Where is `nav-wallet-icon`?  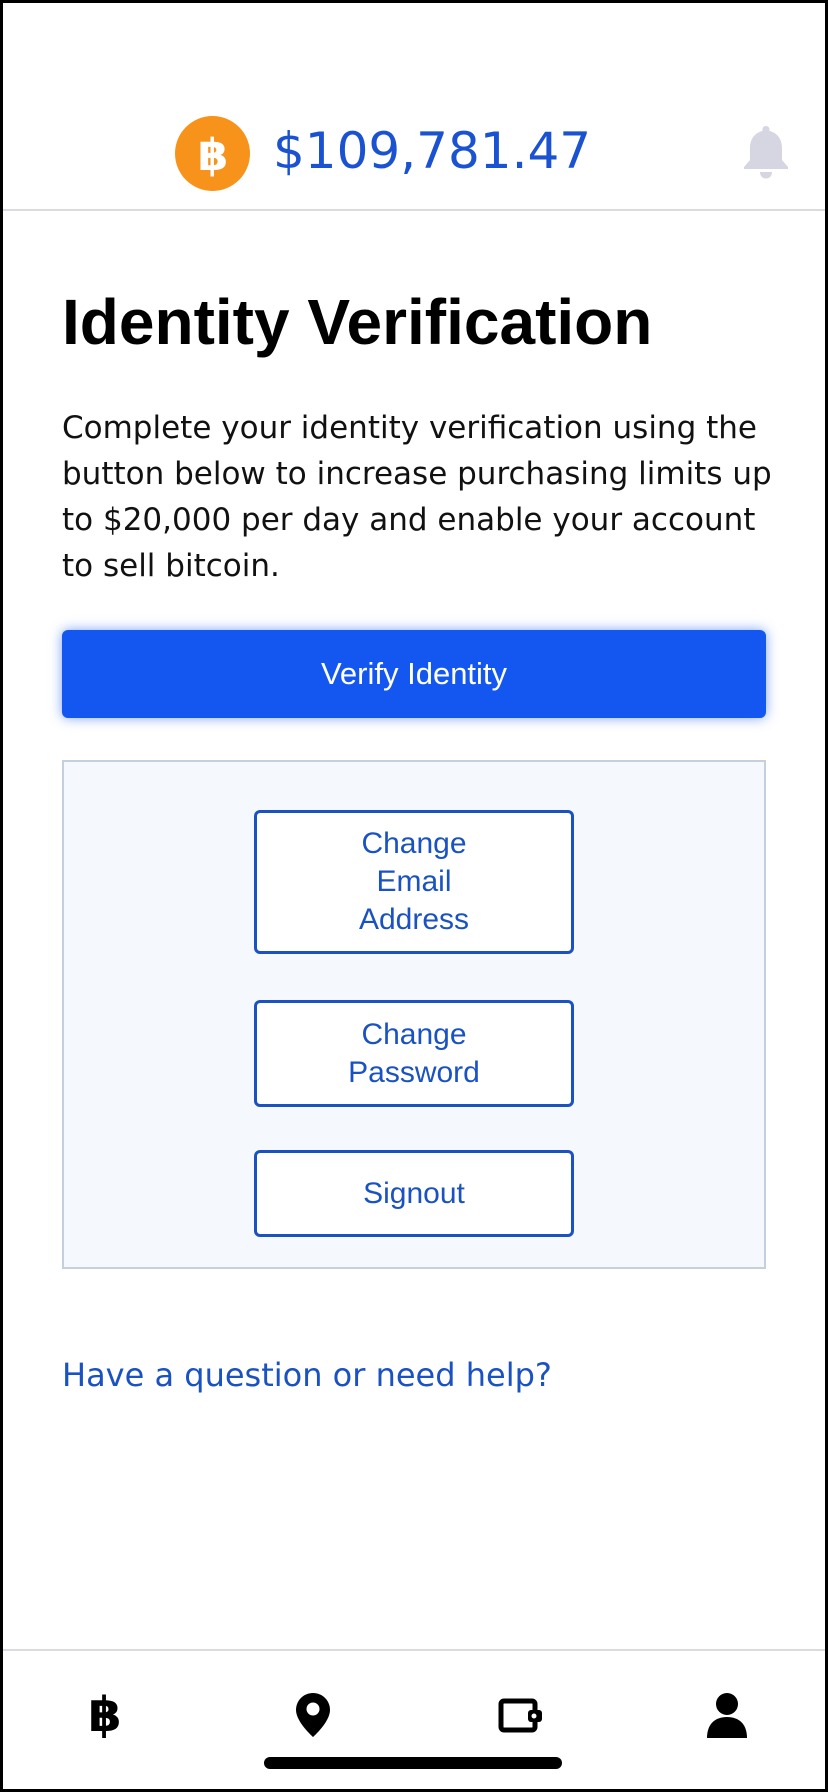
nav-wallet-icon is located at coordinates (521, 1715).